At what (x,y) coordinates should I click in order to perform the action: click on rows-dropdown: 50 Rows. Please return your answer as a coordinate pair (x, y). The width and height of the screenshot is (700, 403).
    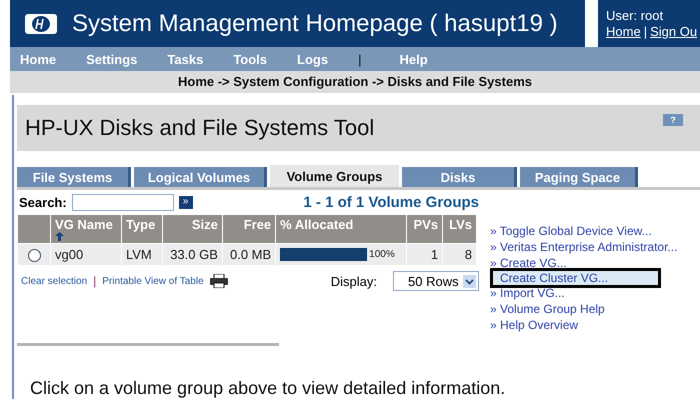
    Looking at the image, I should click on (436, 281).